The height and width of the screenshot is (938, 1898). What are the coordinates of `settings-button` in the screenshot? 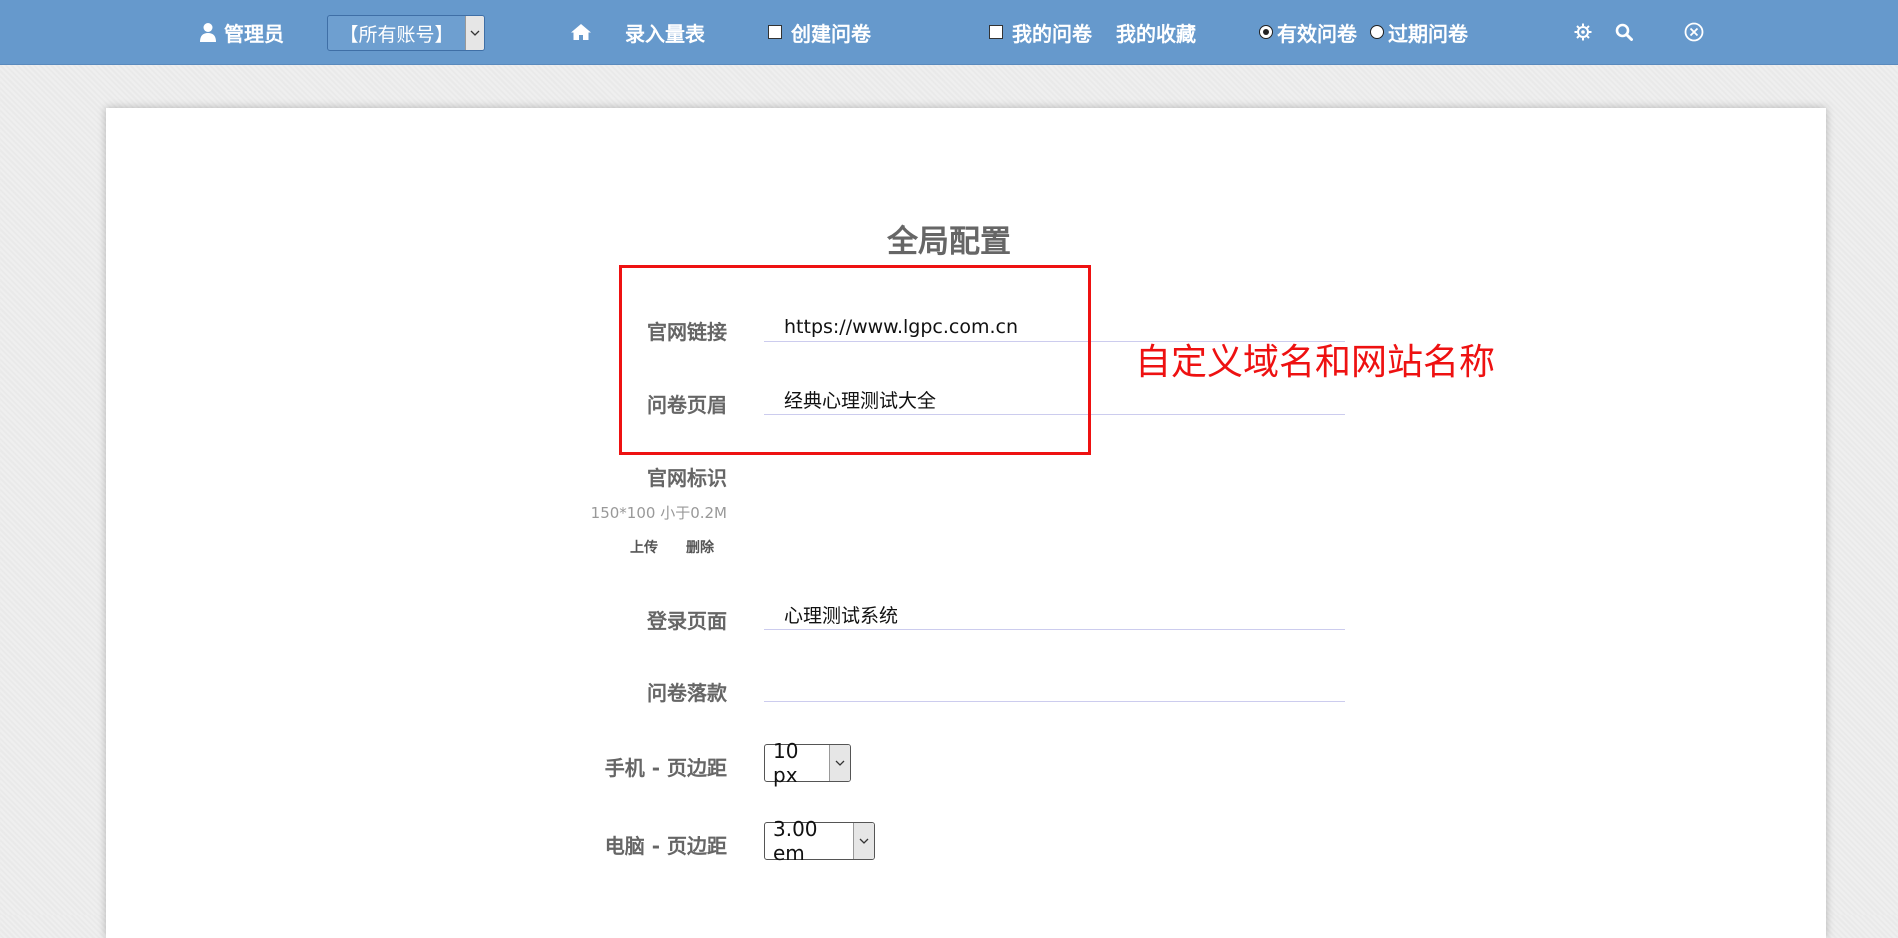 It's located at (1583, 32).